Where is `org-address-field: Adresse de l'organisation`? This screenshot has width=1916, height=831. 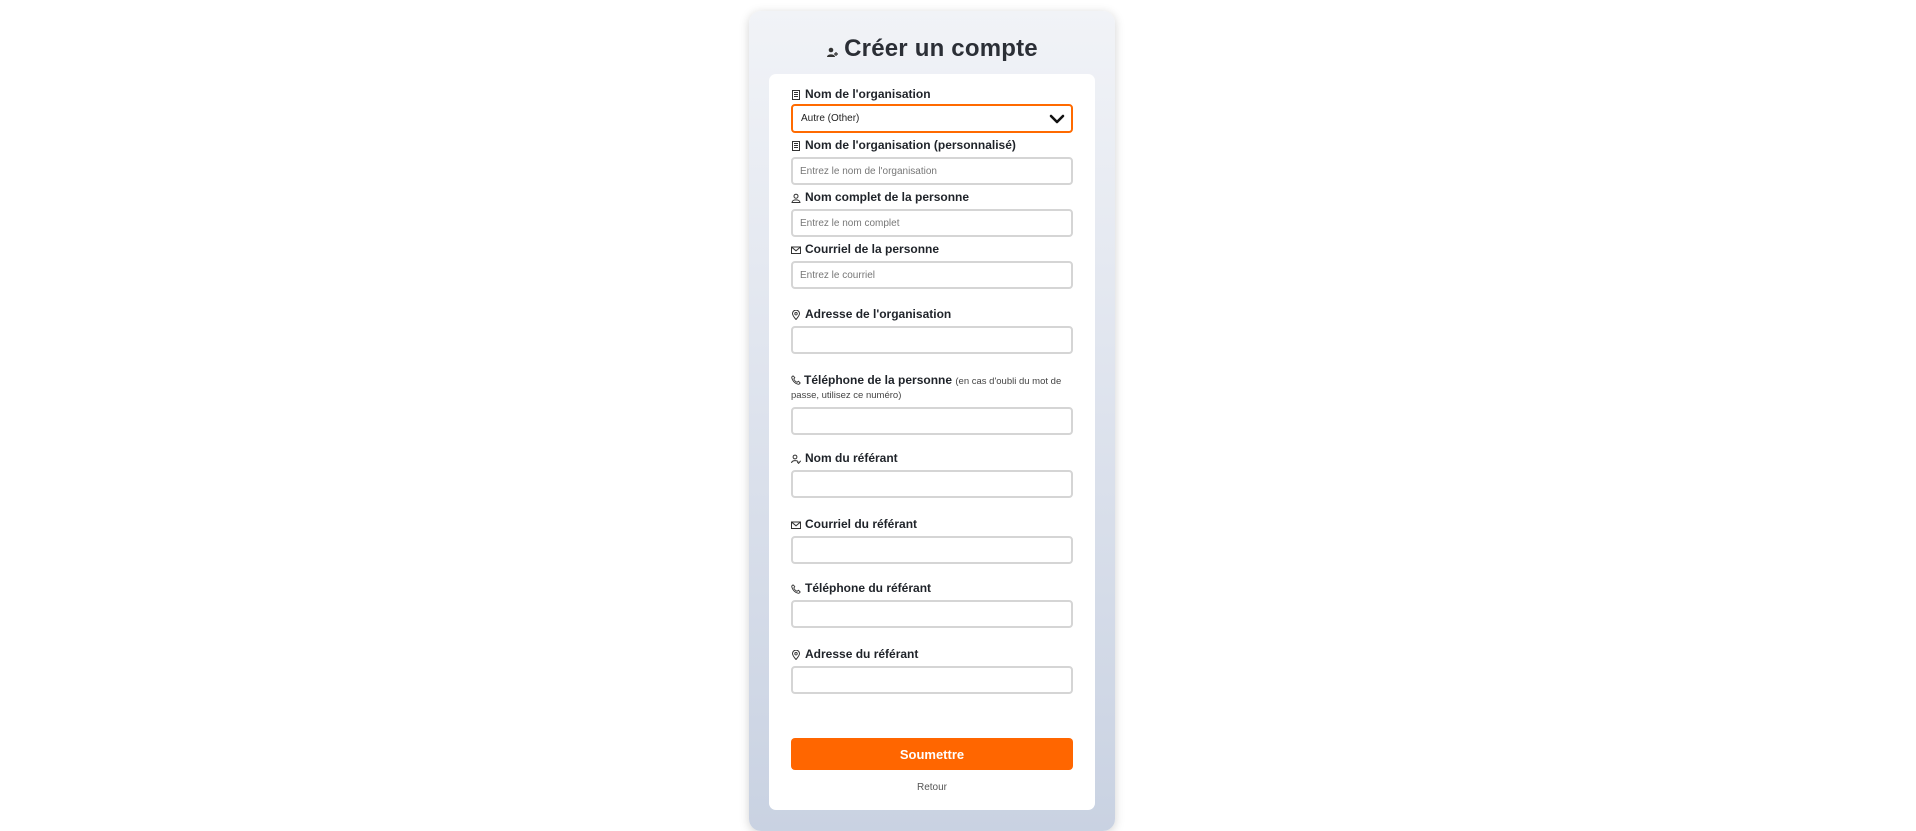 org-address-field: Adresse de l'organisation is located at coordinates (932, 331).